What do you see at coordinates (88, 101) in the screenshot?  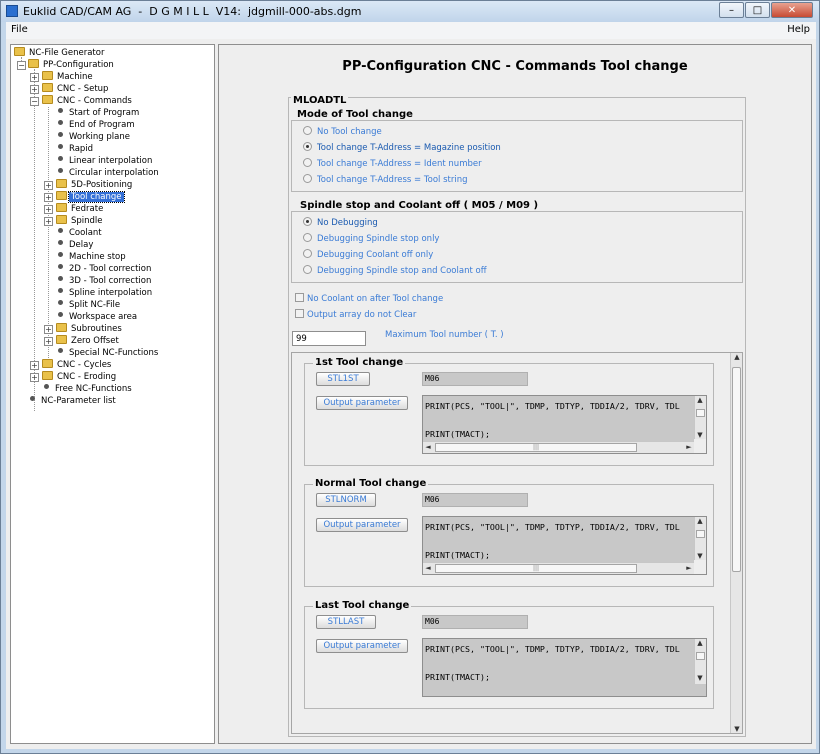 I see `tree-item-cnc-commands: CNC - Commands` at bounding box center [88, 101].